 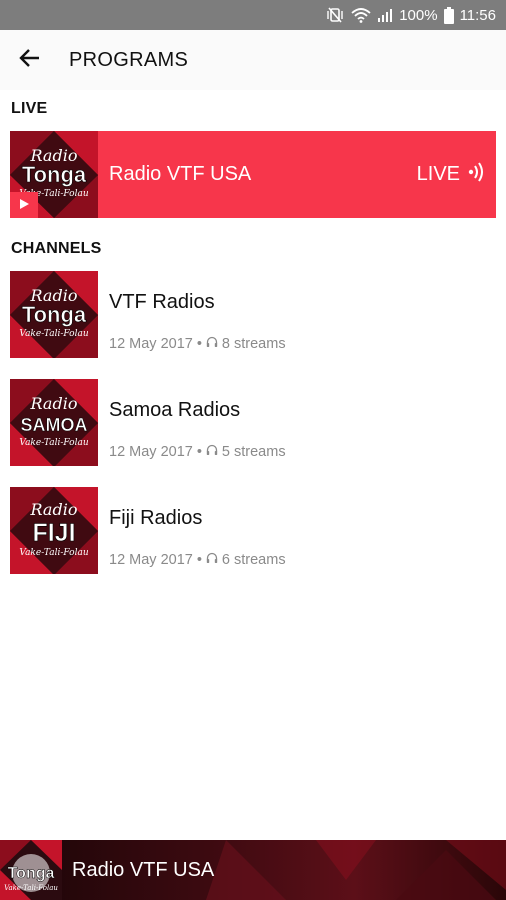 What do you see at coordinates (143, 869) in the screenshot?
I see `player-title: Radio VTF USA` at bounding box center [143, 869].